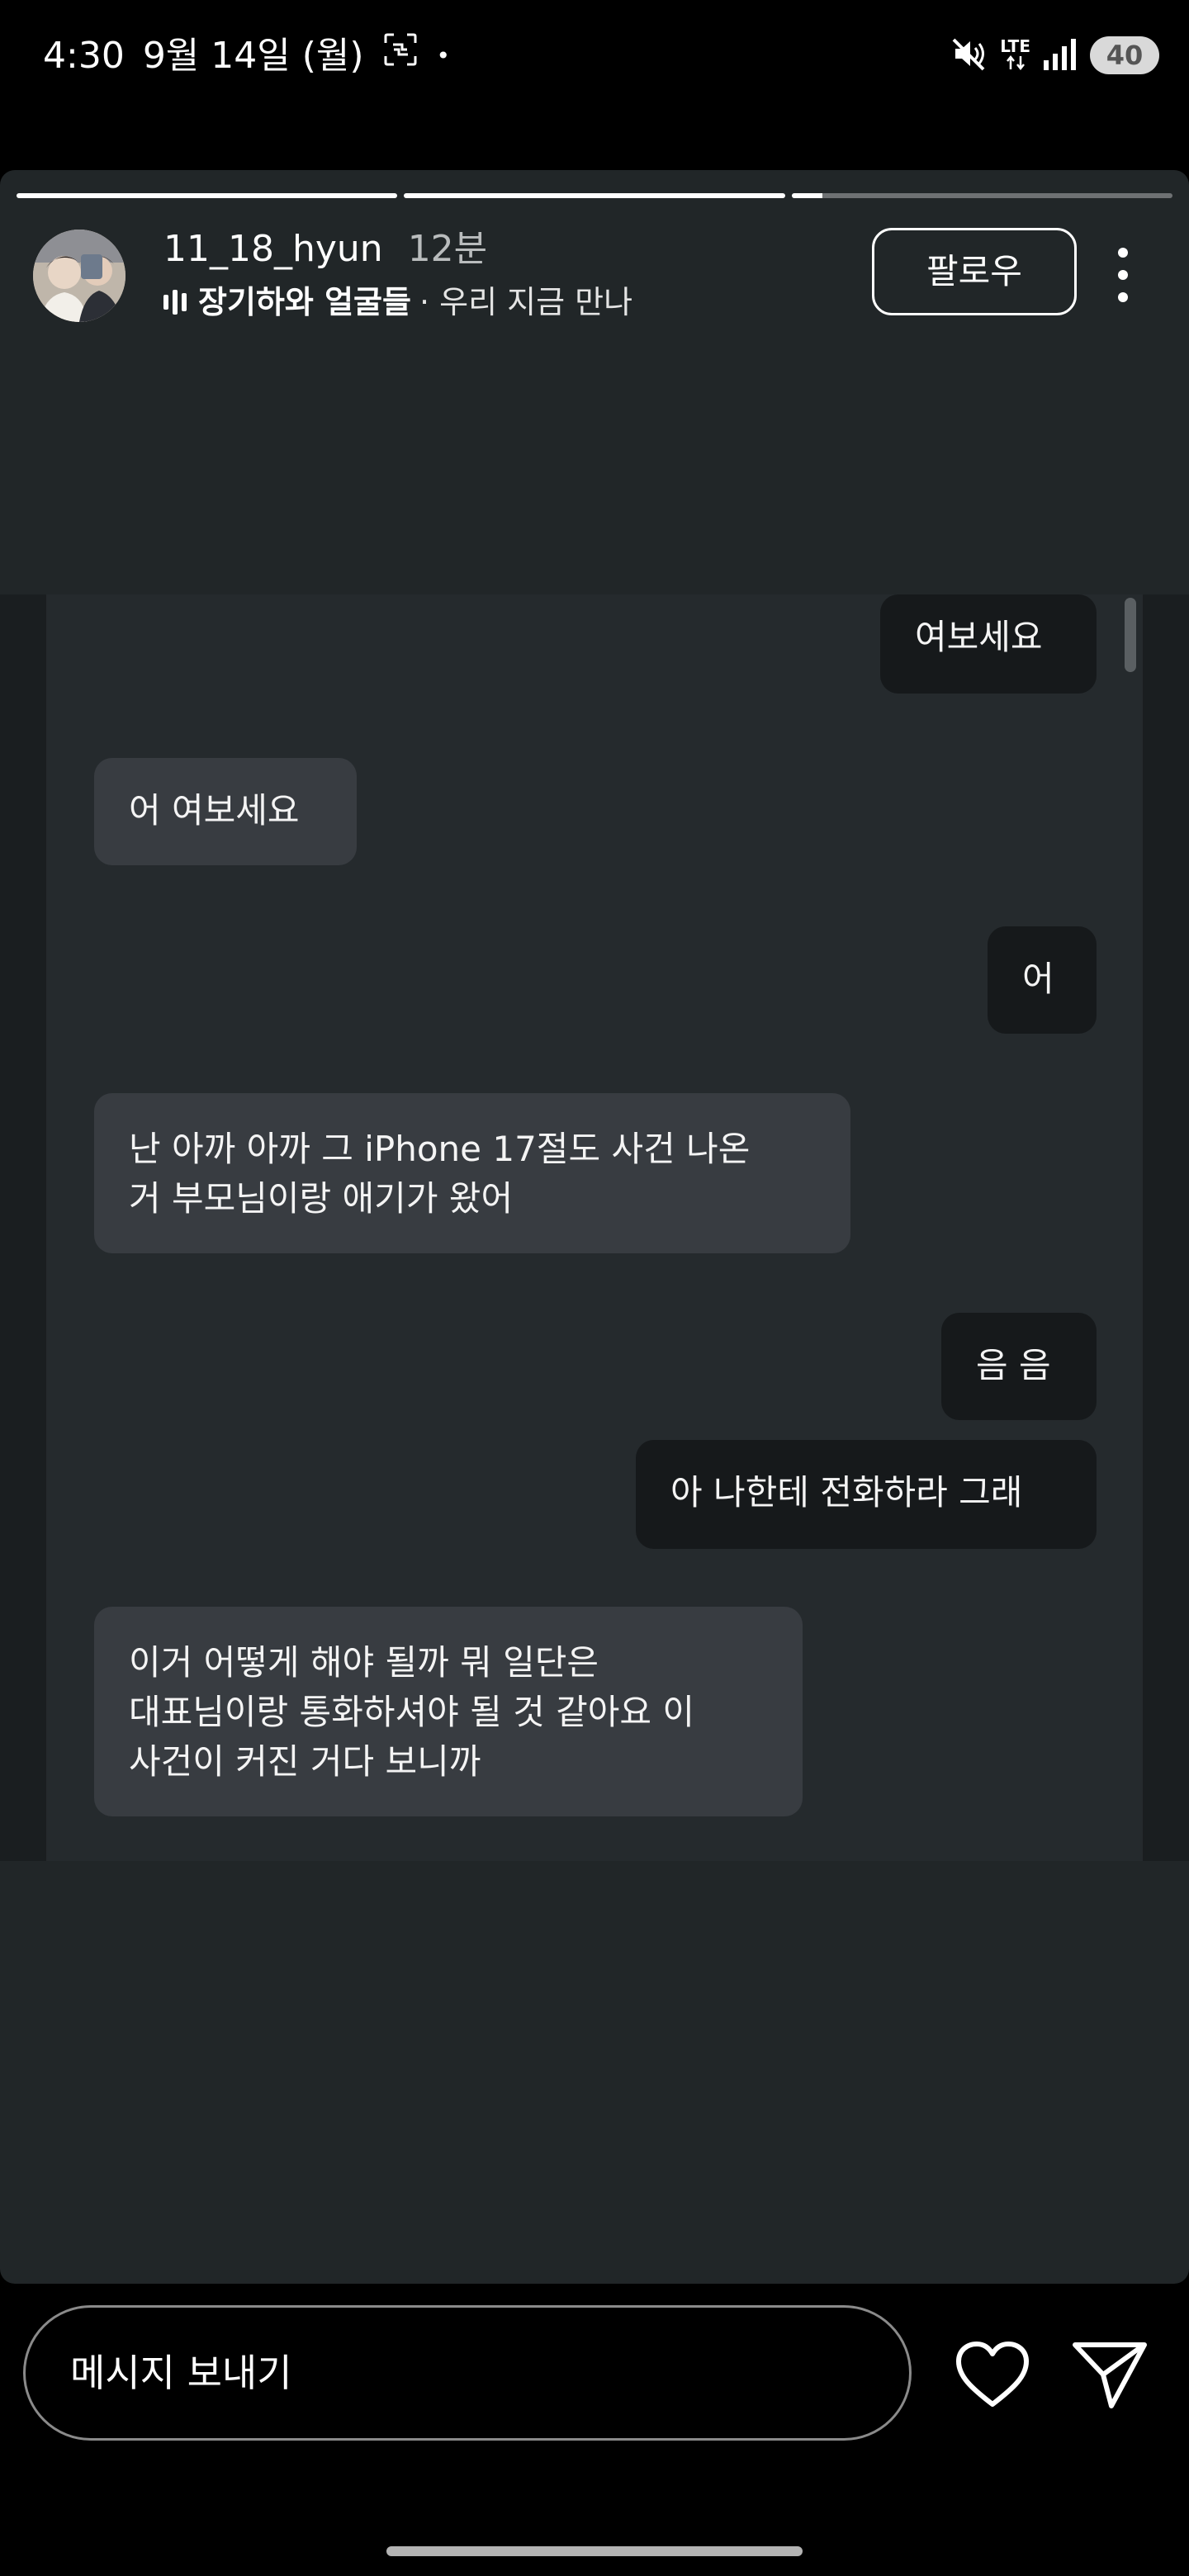 The image size is (1189, 2576). I want to click on screenshot-icon, so click(400, 56).